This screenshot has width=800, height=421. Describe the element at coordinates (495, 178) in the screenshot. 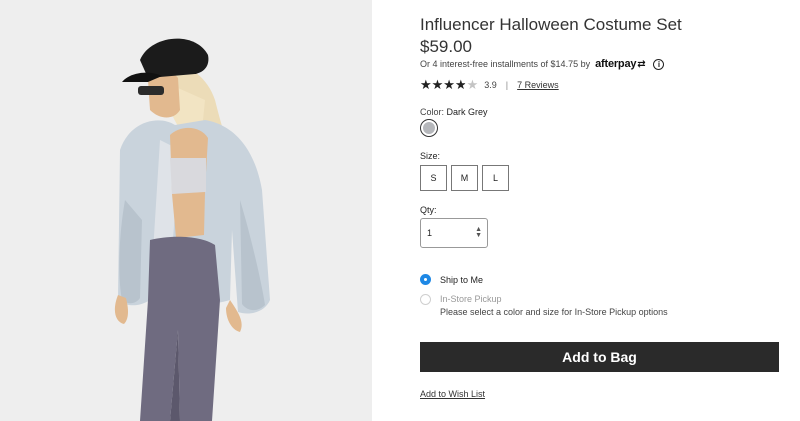

I see `size-option-l: L` at that location.